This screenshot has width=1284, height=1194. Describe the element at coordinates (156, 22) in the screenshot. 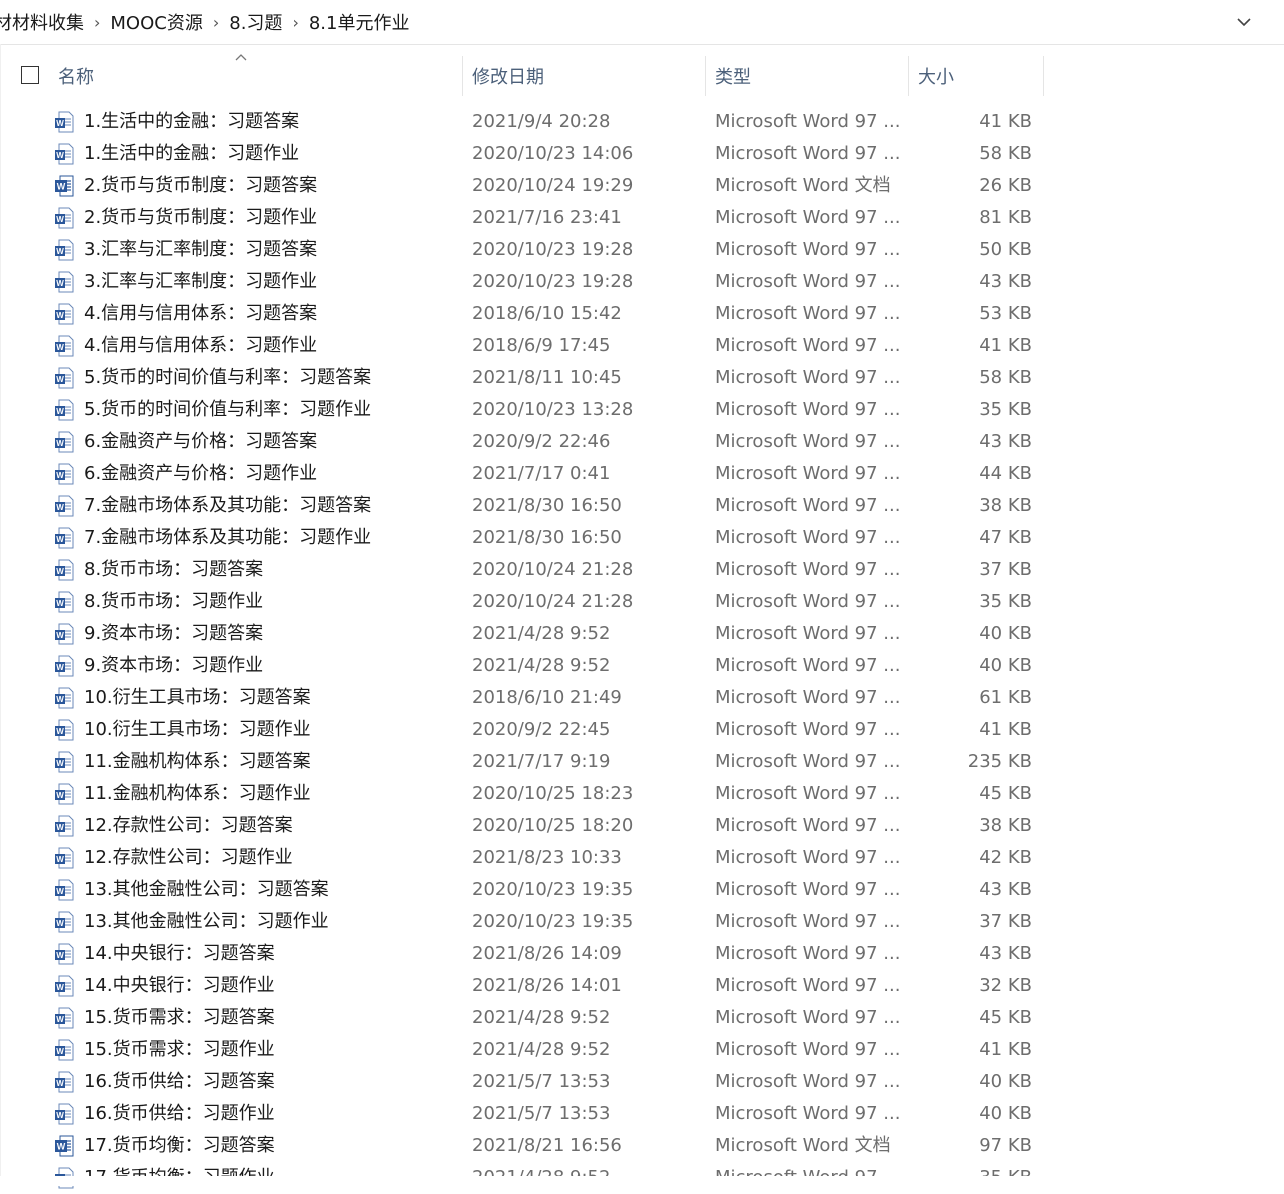

I see `breadcrumb-item: MOOC资源` at that location.